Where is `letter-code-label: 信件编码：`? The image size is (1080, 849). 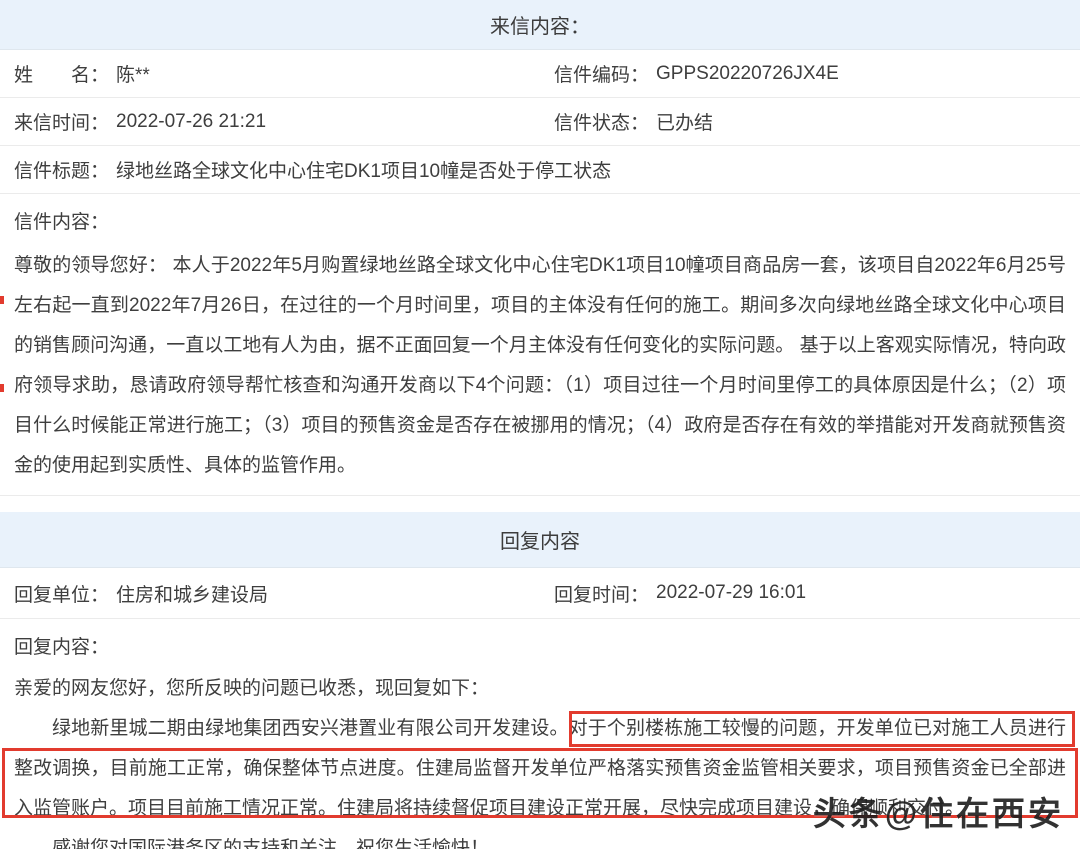
letter-code-label: 信件编码： is located at coordinates (602, 75).